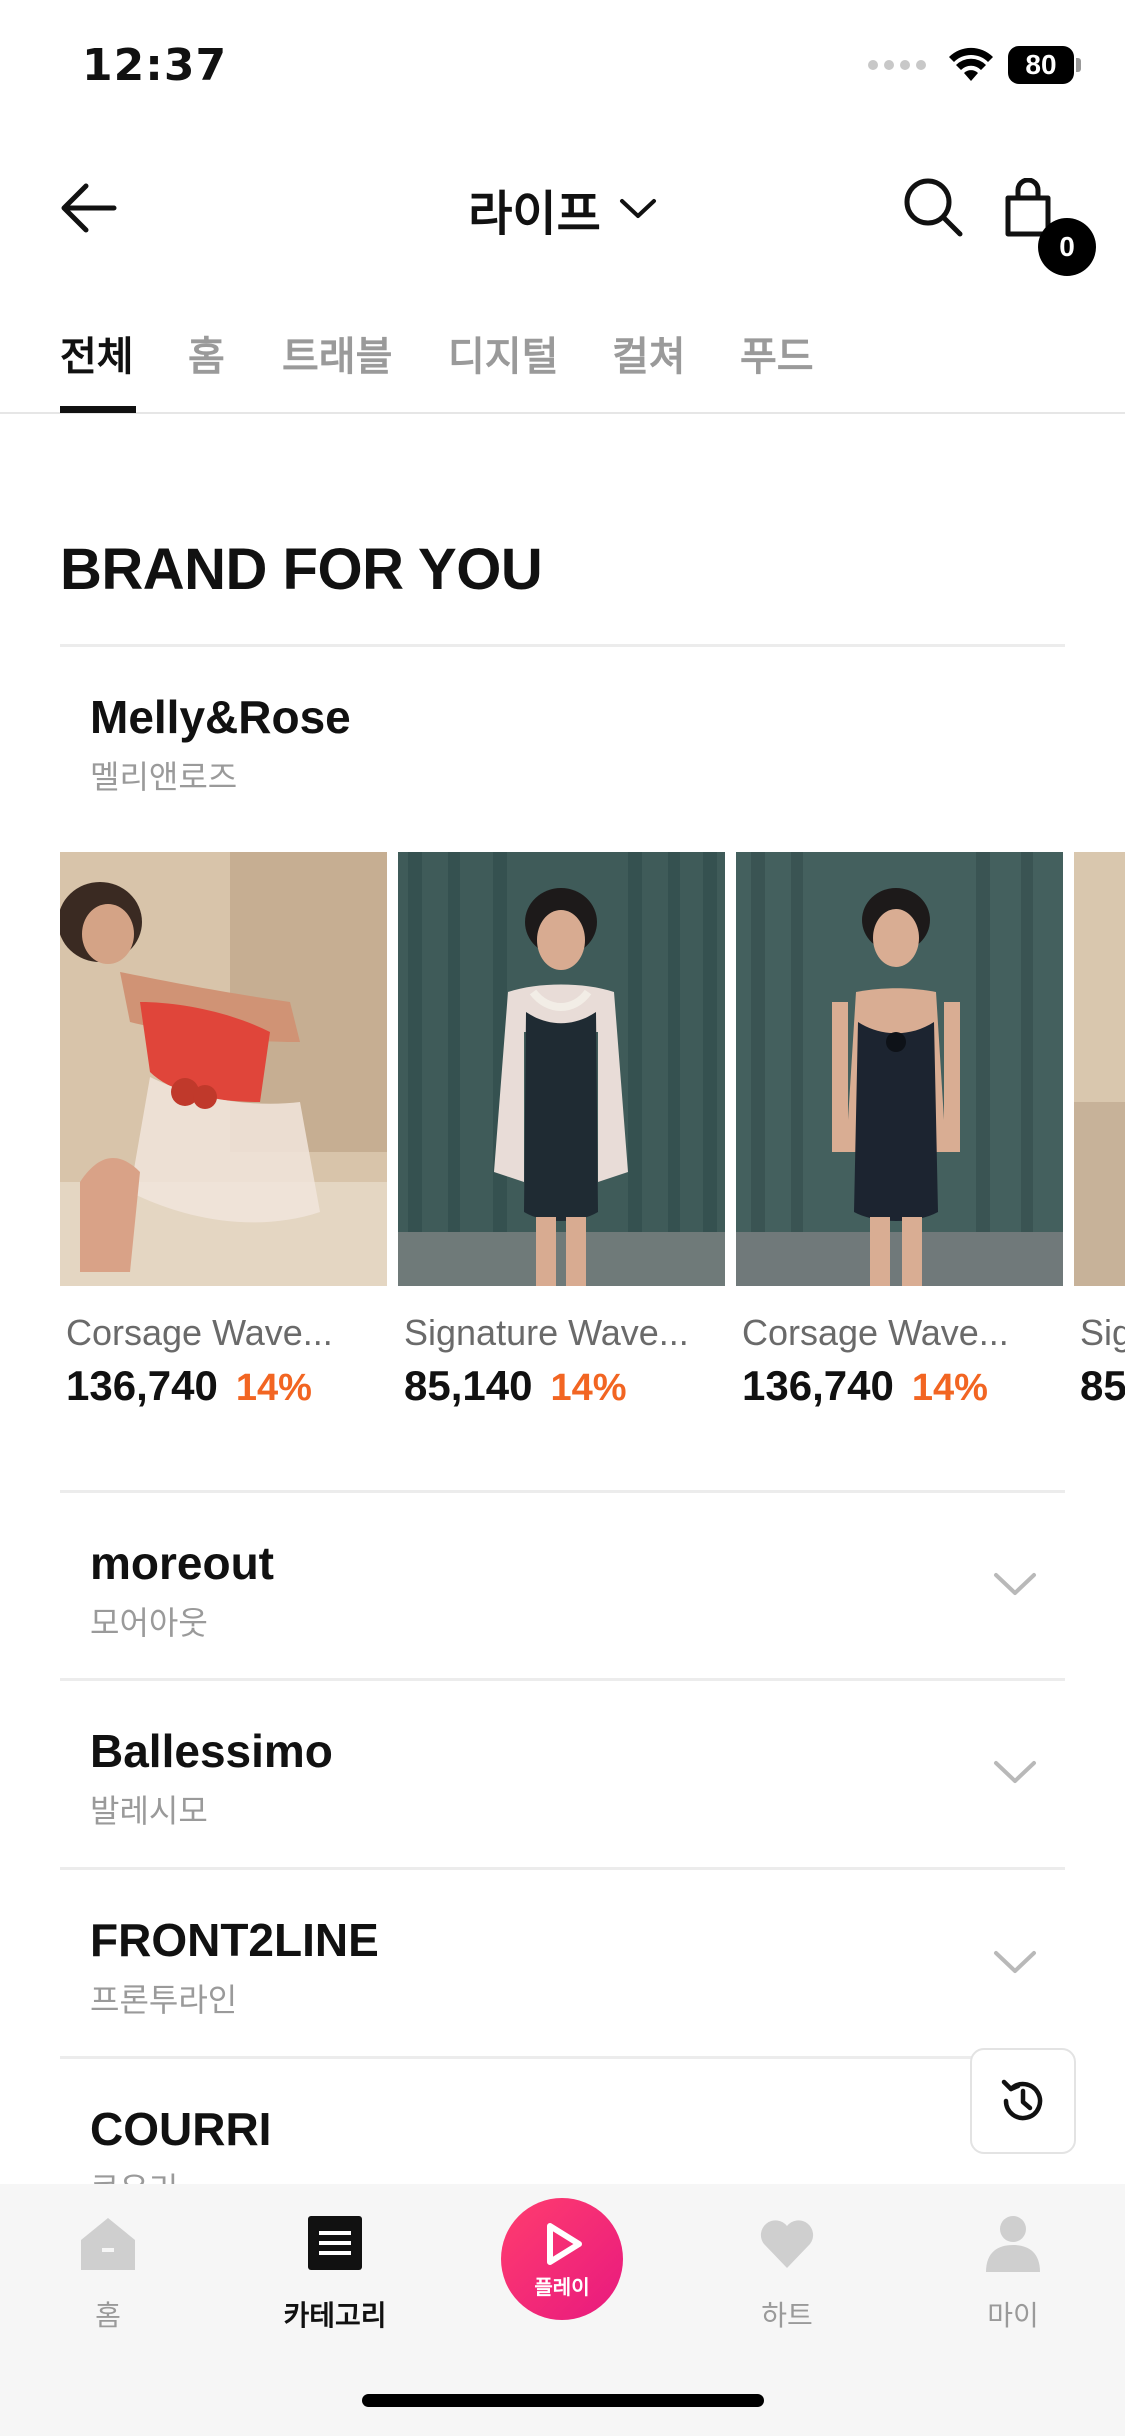 This screenshot has width=1125, height=2436. Describe the element at coordinates (220, 717) in the screenshot. I see `brand-name: Melly&Rose` at that location.